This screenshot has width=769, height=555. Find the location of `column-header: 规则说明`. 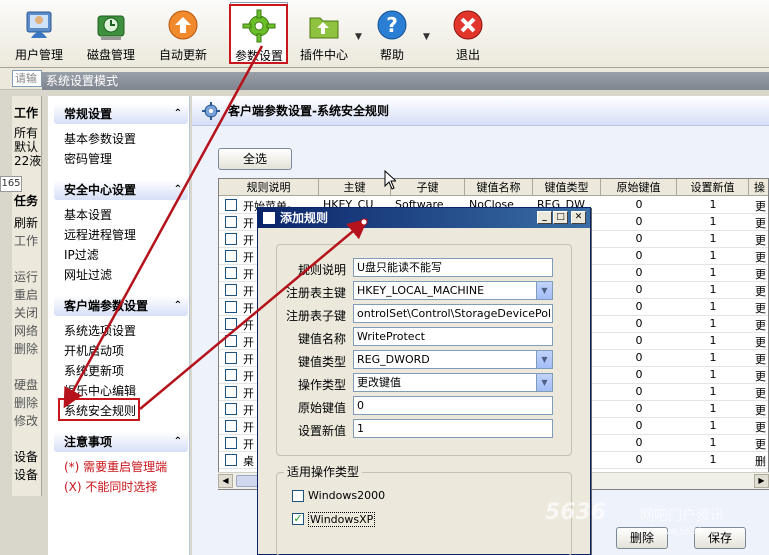

column-header: 规则说明 is located at coordinates (269, 187).